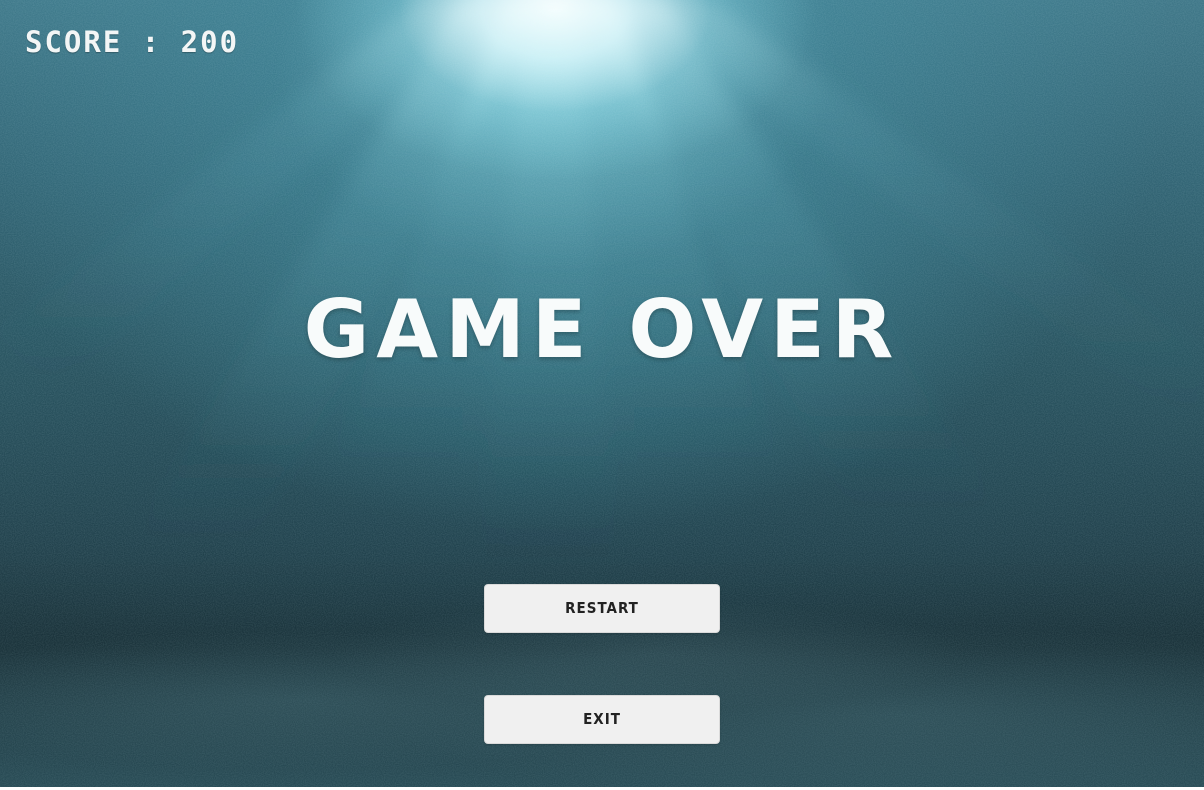  I want to click on score-display: SCORE : 200, so click(132, 42).